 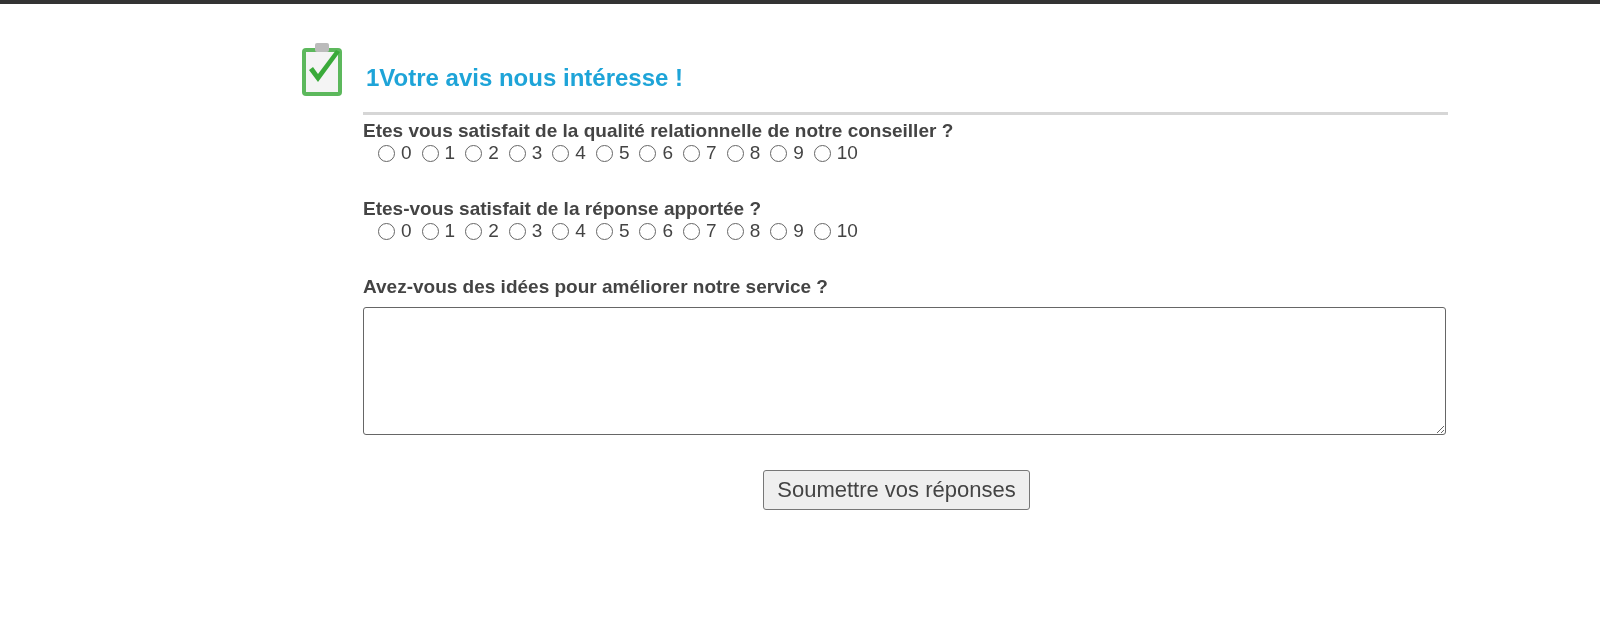 What do you see at coordinates (659, 131) in the screenshot?
I see `question-label: Etes vous satisfait de la qualité relationnelle de notre conseiller ?` at bounding box center [659, 131].